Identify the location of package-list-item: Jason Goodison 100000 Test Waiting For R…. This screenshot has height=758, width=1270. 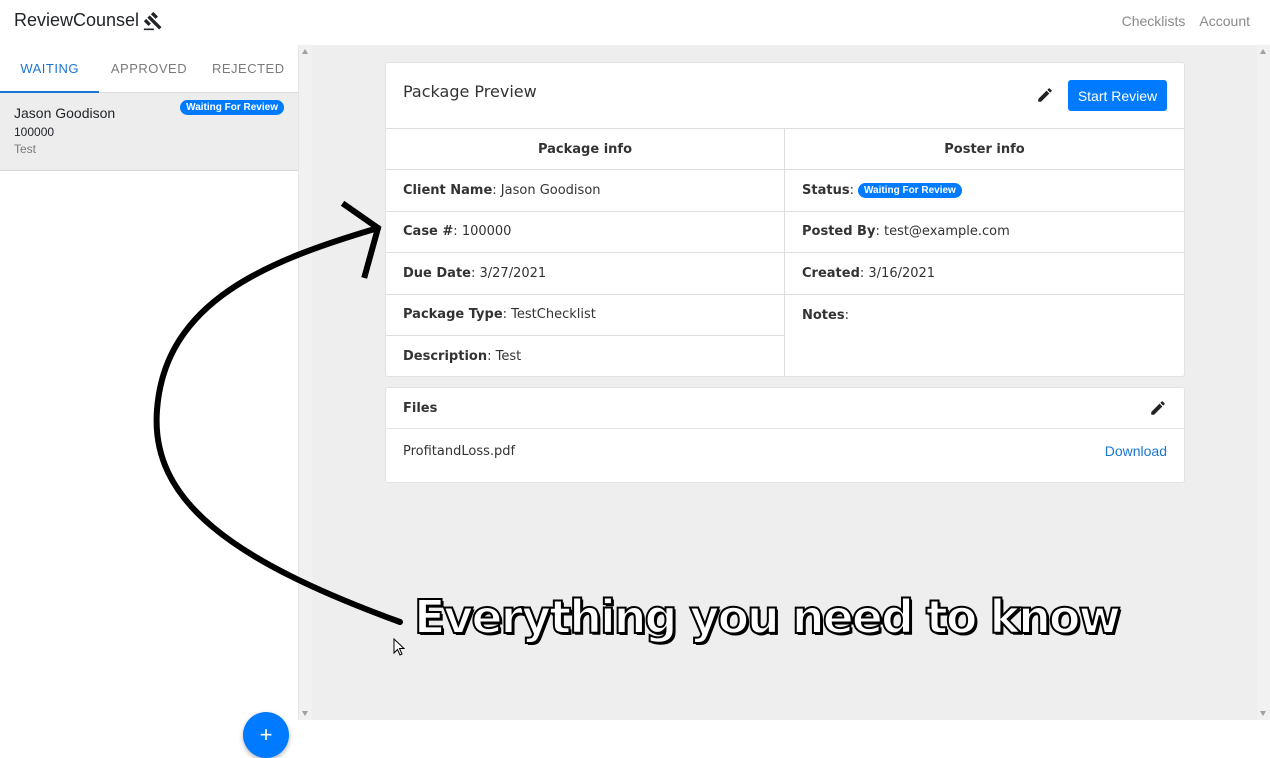
(149, 132).